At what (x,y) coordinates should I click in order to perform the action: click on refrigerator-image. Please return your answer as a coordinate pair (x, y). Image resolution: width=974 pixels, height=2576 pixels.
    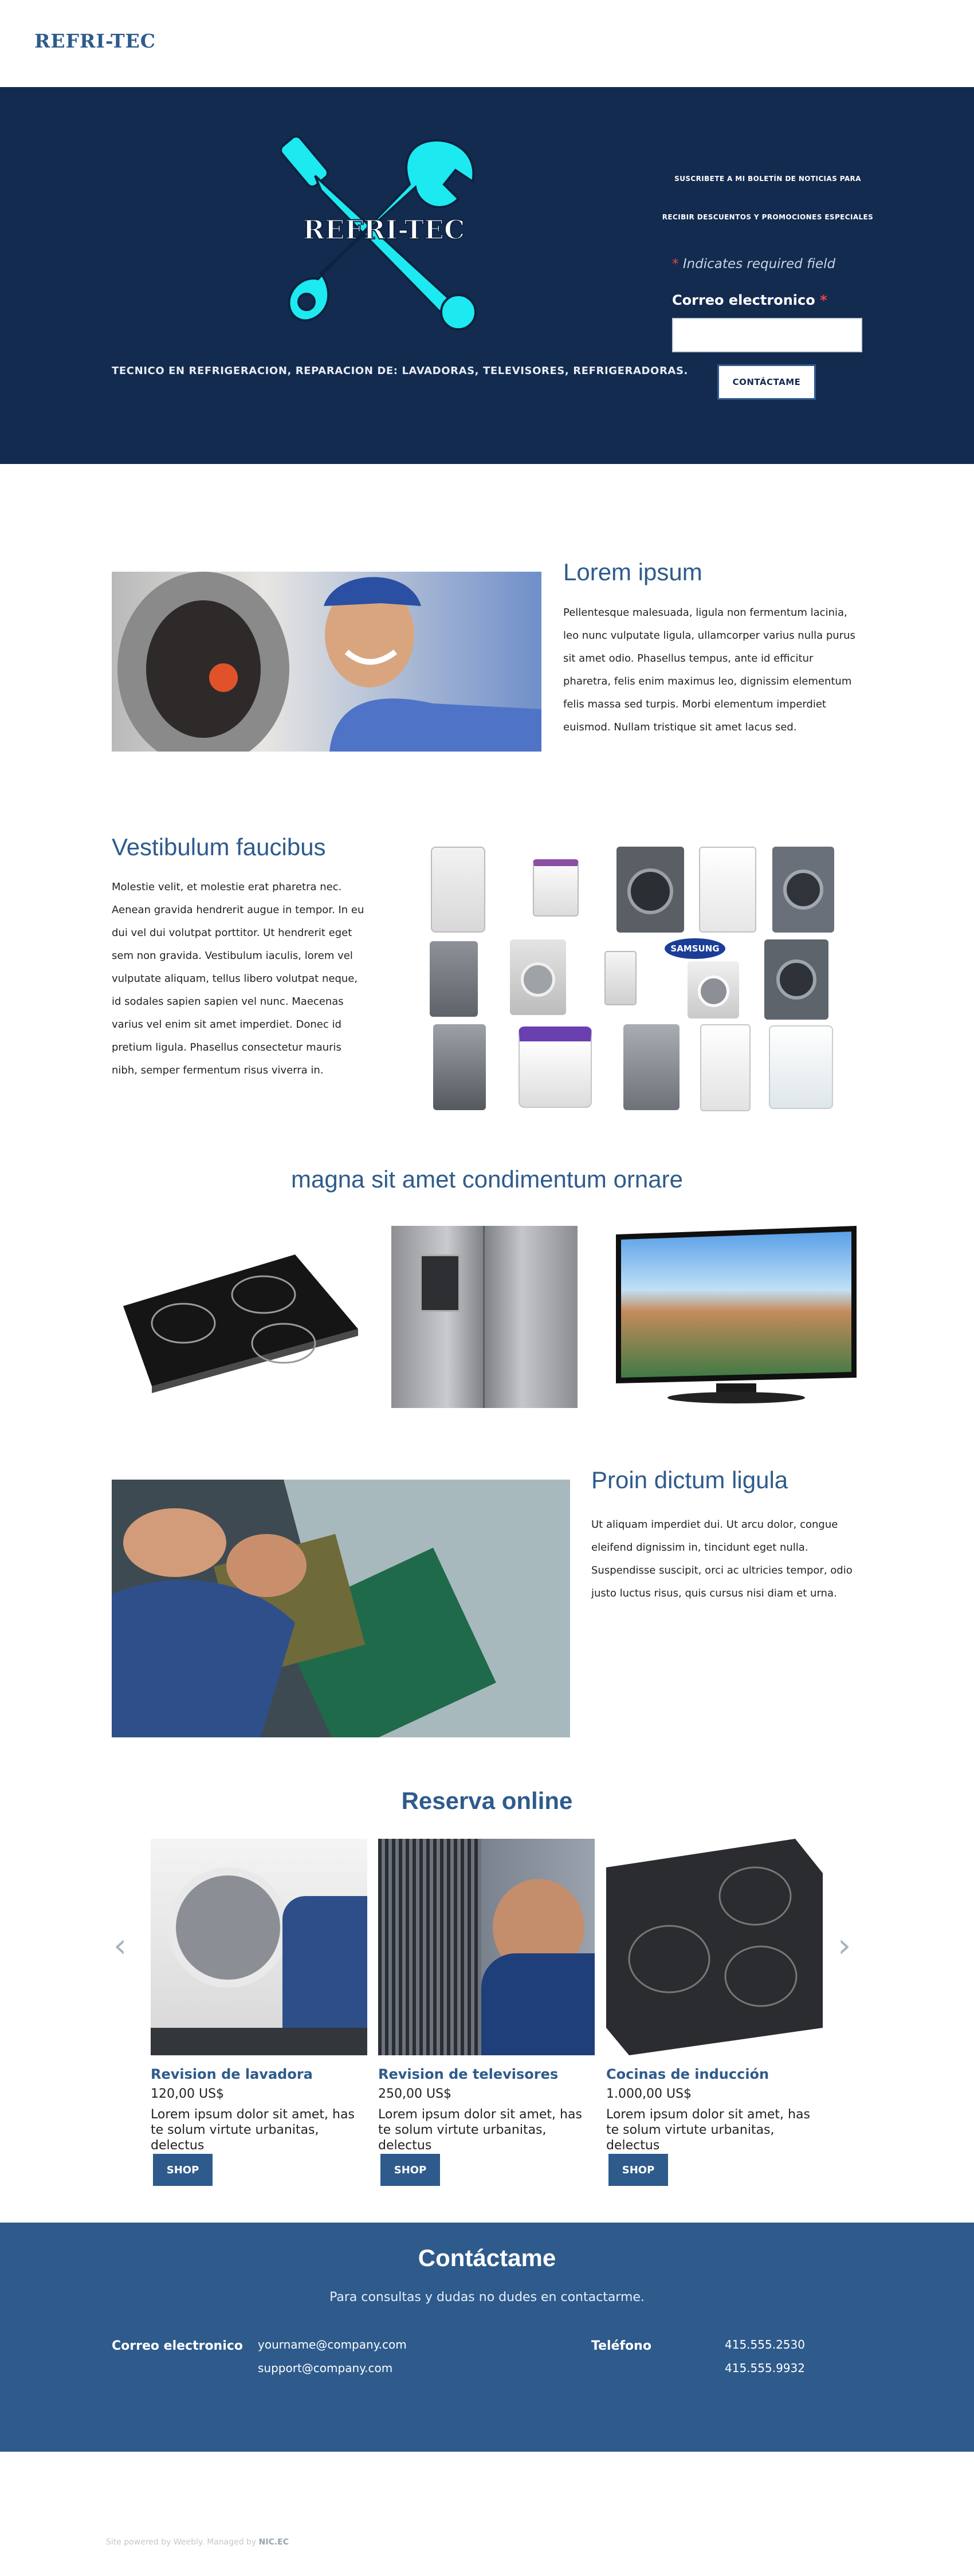
    Looking at the image, I should click on (484, 1317).